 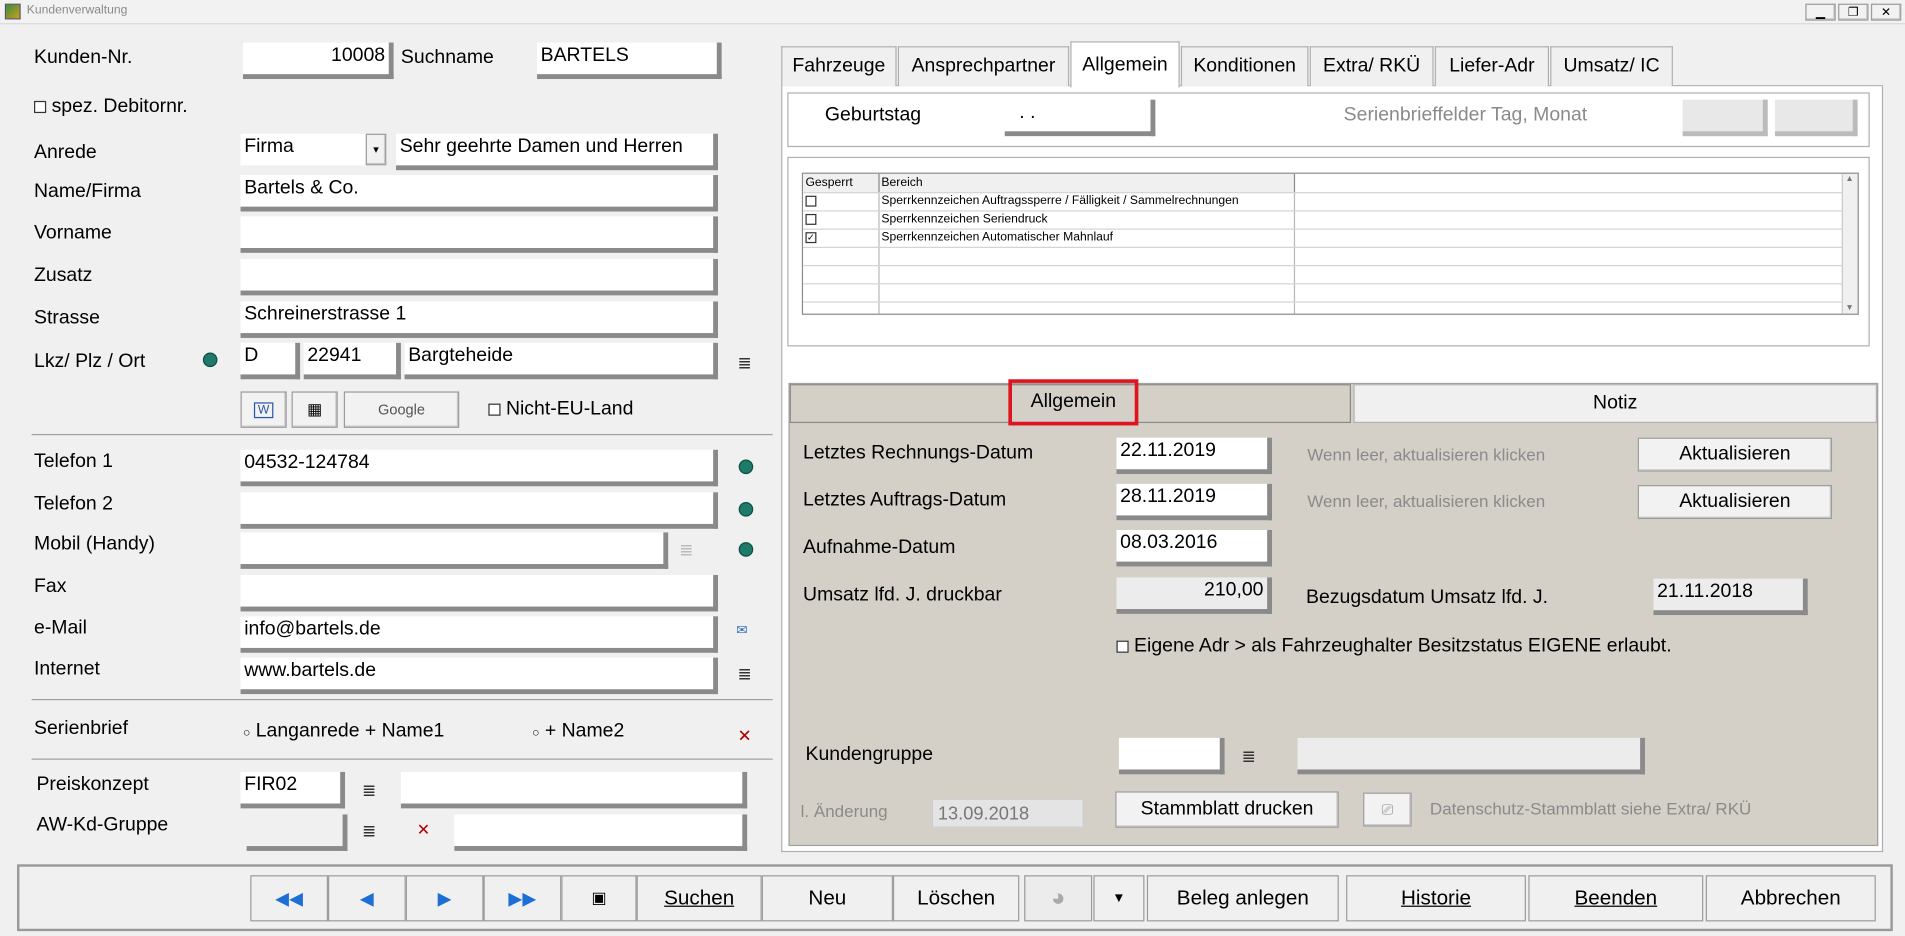 What do you see at coordinates (1616, 898) in the screenshot?
I see `beenden-button: Beenden` at bounding box center [1616, 898].